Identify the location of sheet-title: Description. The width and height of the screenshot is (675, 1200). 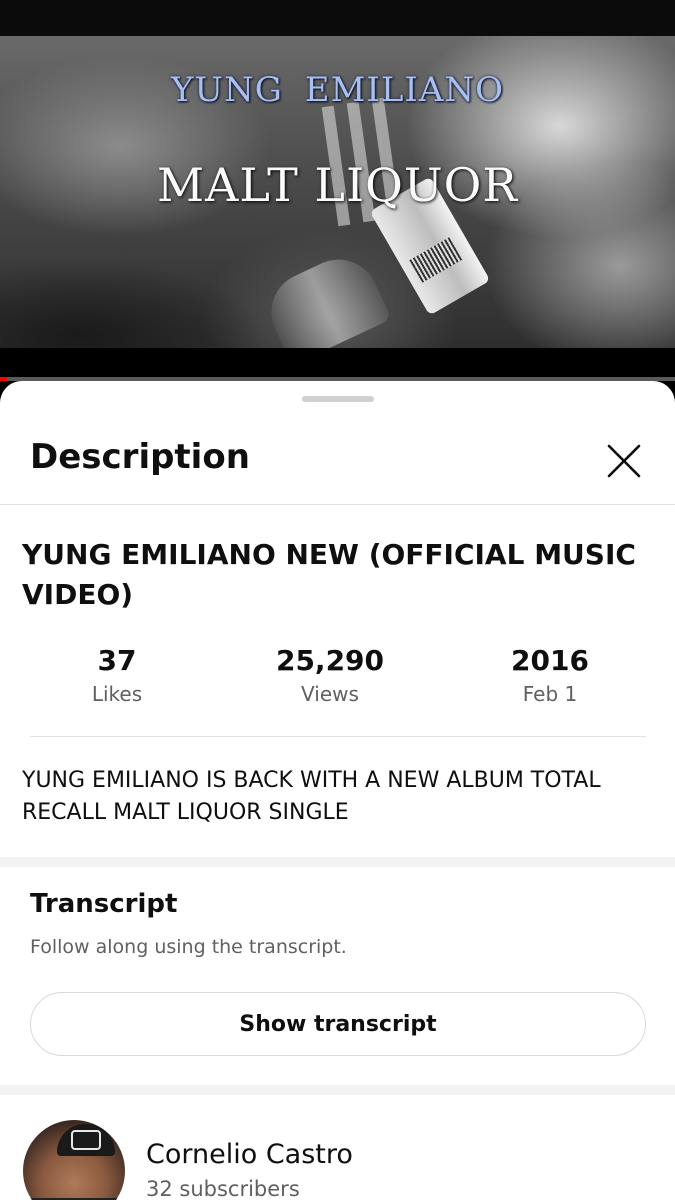
(140, 457).